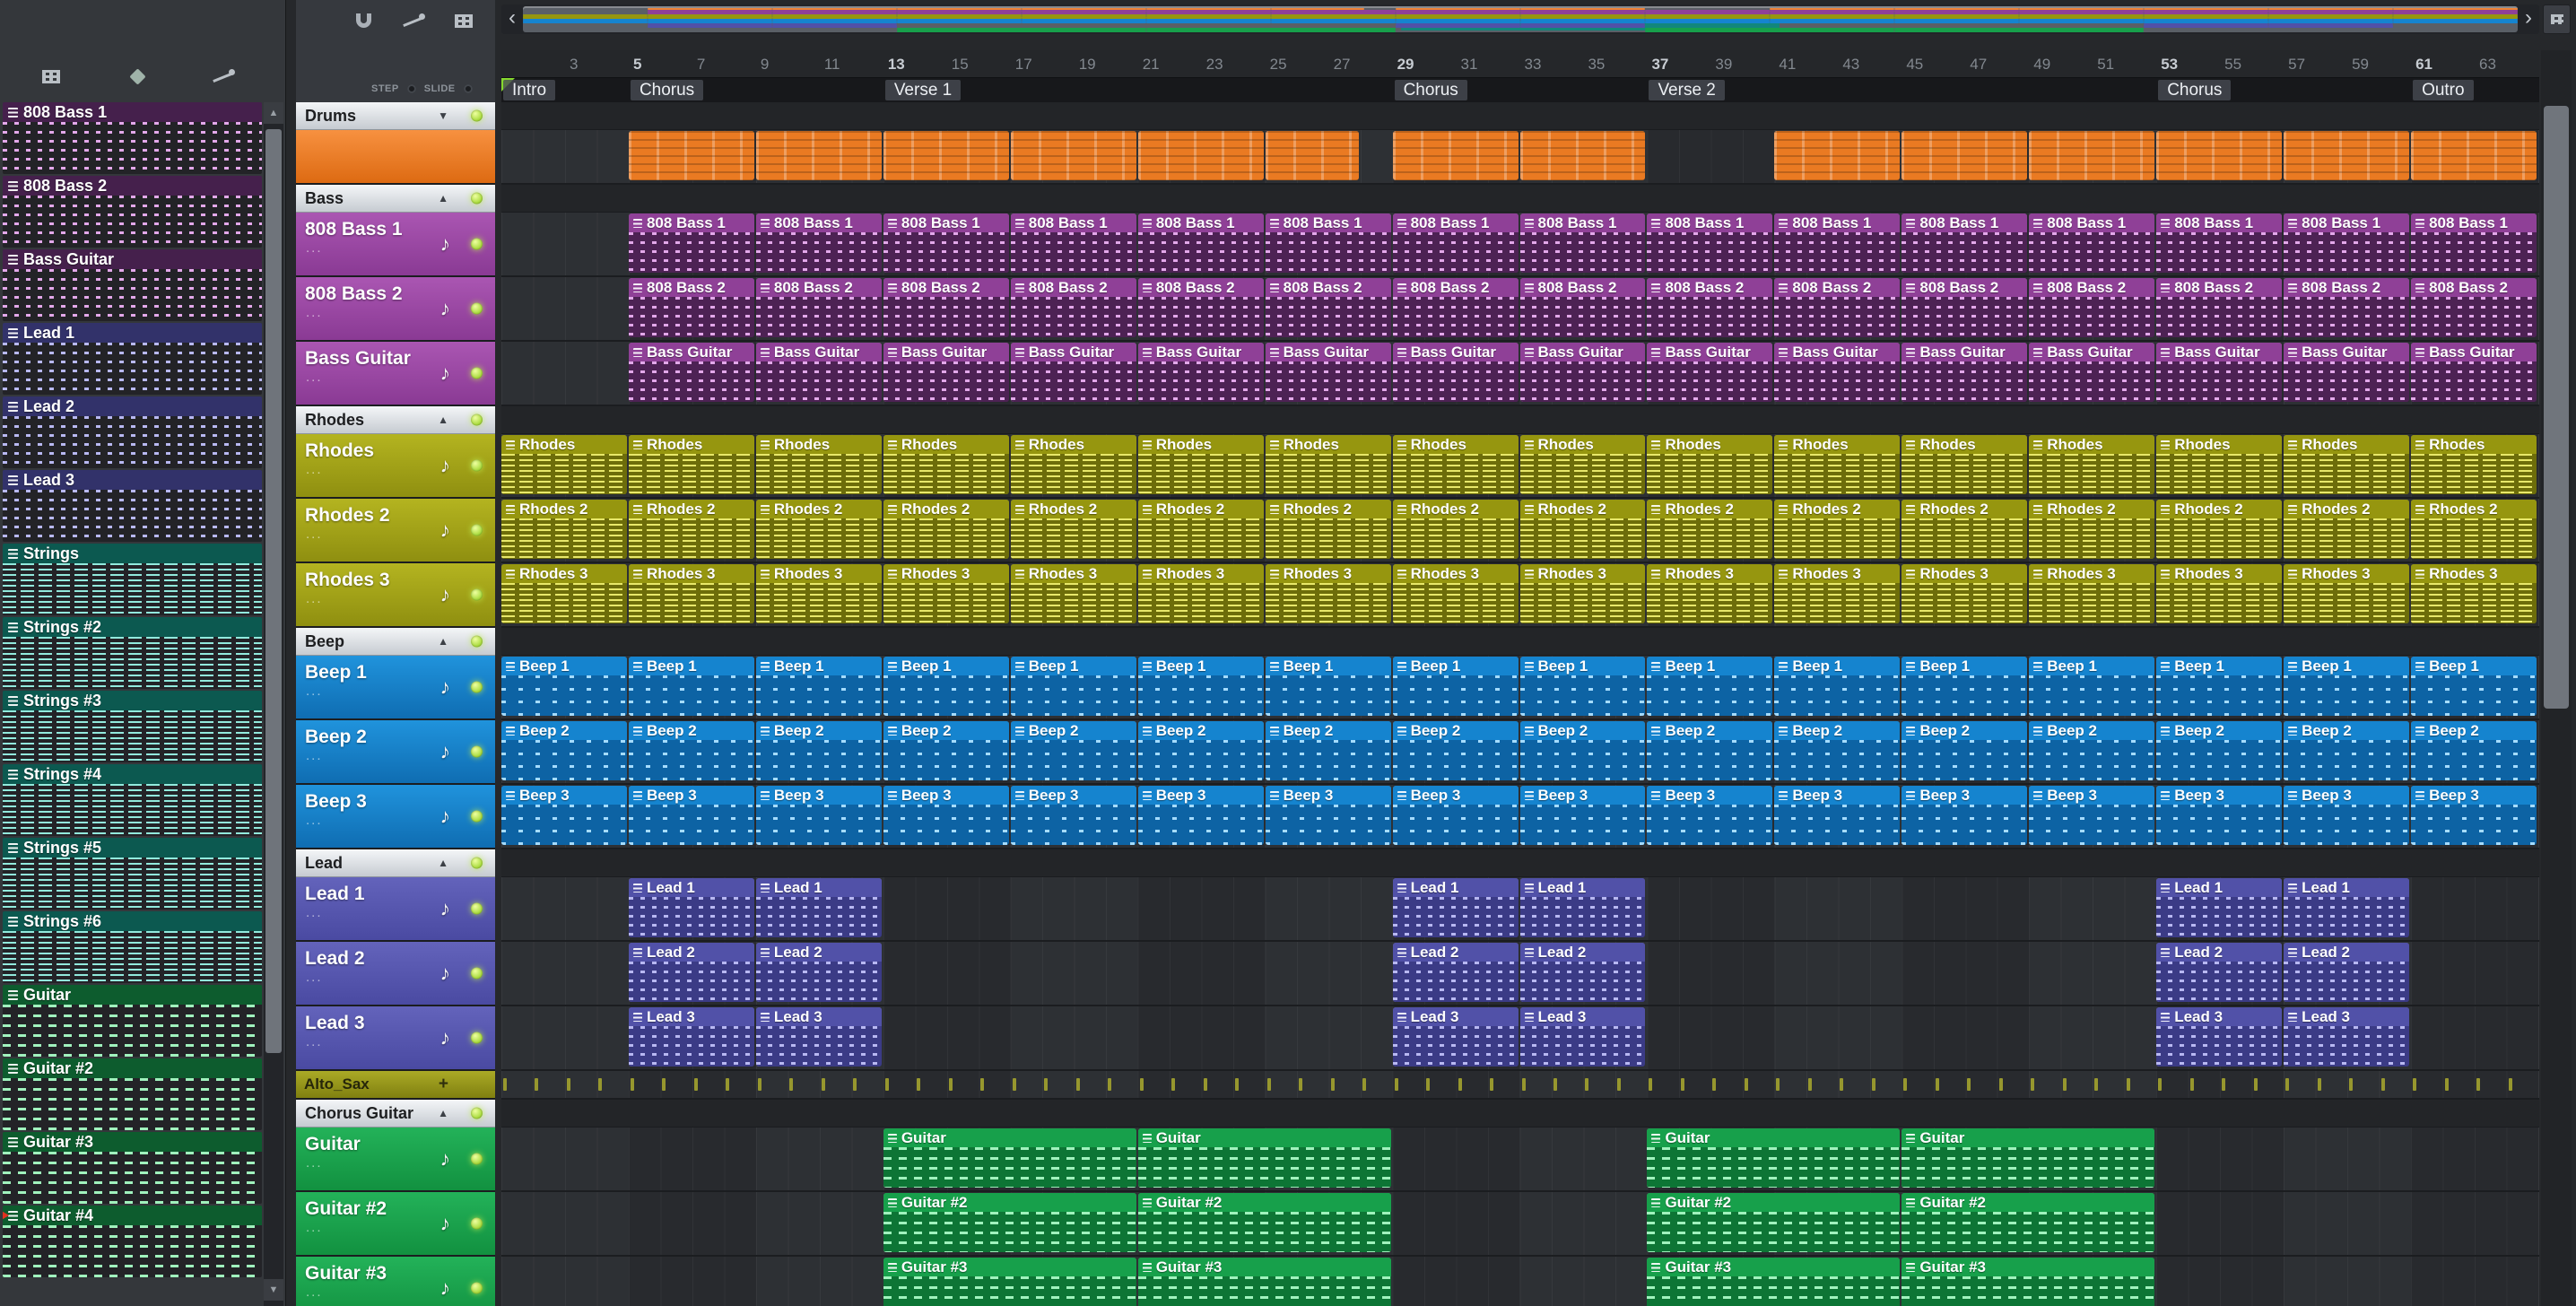 This screenshot has height=1306, width=2576. I want to click on pattern-clip: Guitar #2, so click(2028, 1223).